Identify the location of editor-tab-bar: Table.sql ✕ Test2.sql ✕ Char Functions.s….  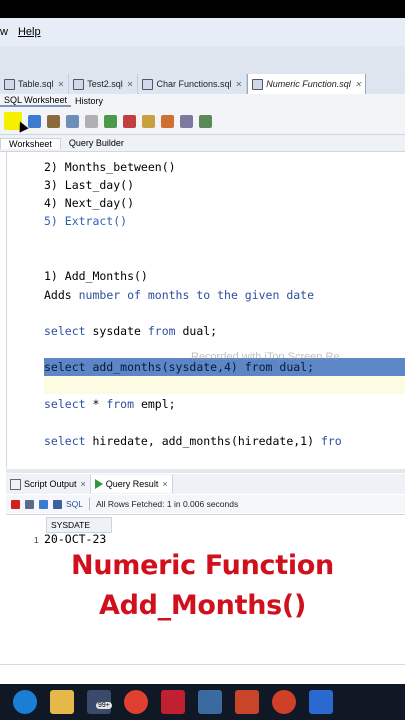
(202, 83).